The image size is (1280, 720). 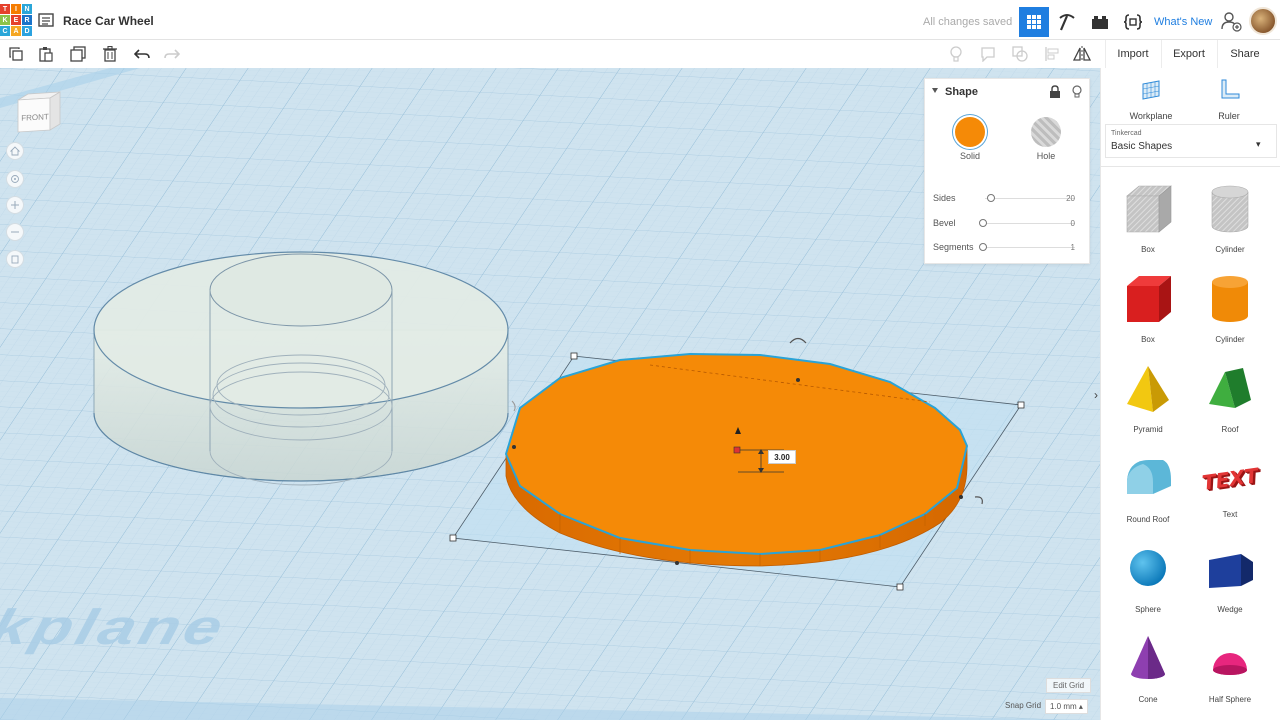 I want to click on shape-sphere: Sphere, so click(x=1148, y=577).